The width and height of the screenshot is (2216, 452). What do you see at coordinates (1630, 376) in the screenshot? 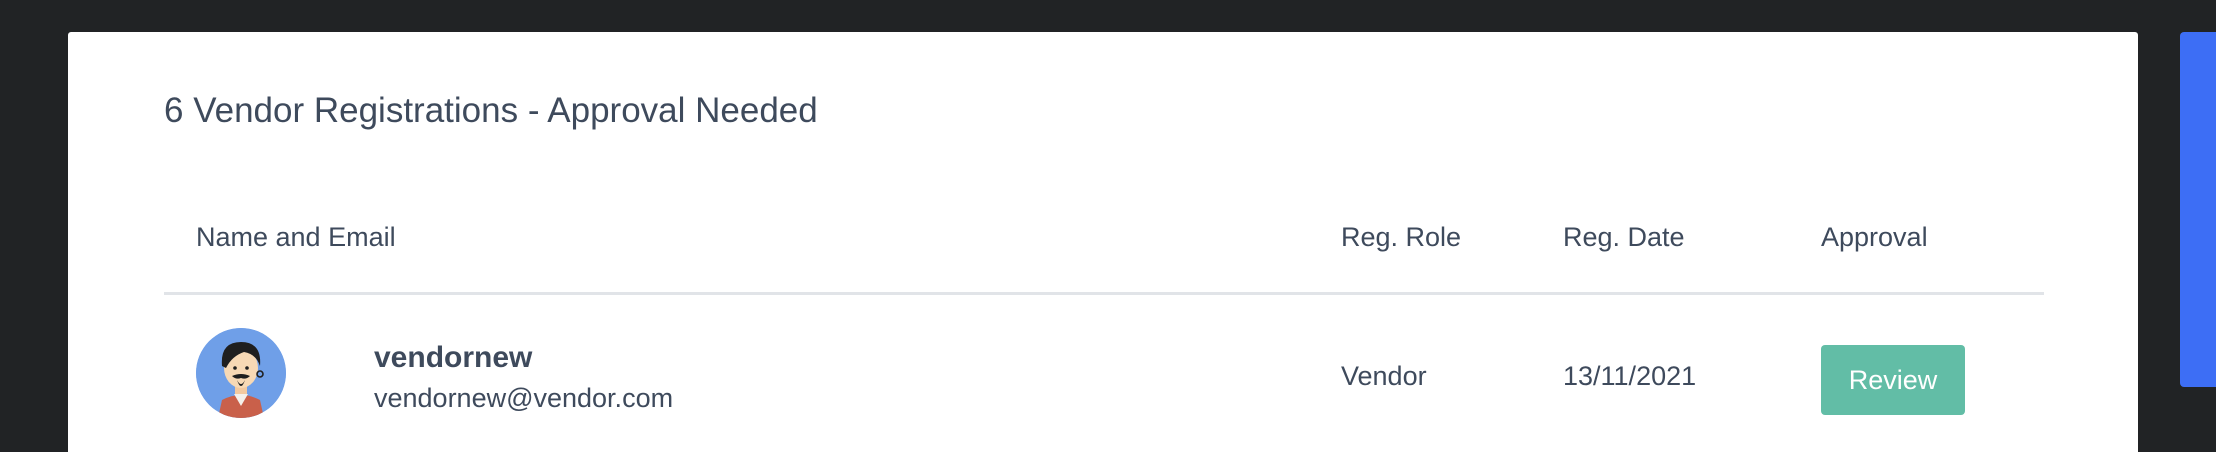
I see `registration-date: 13/11/2021` at bounding box center [1630, 376].